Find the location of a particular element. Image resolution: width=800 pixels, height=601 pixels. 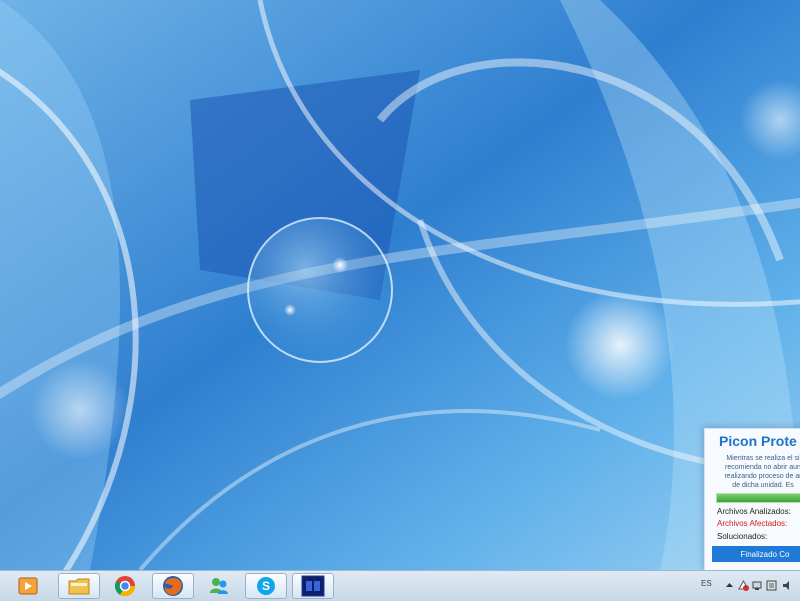

taskbar-skype: S is located at coordinates (266, 586).